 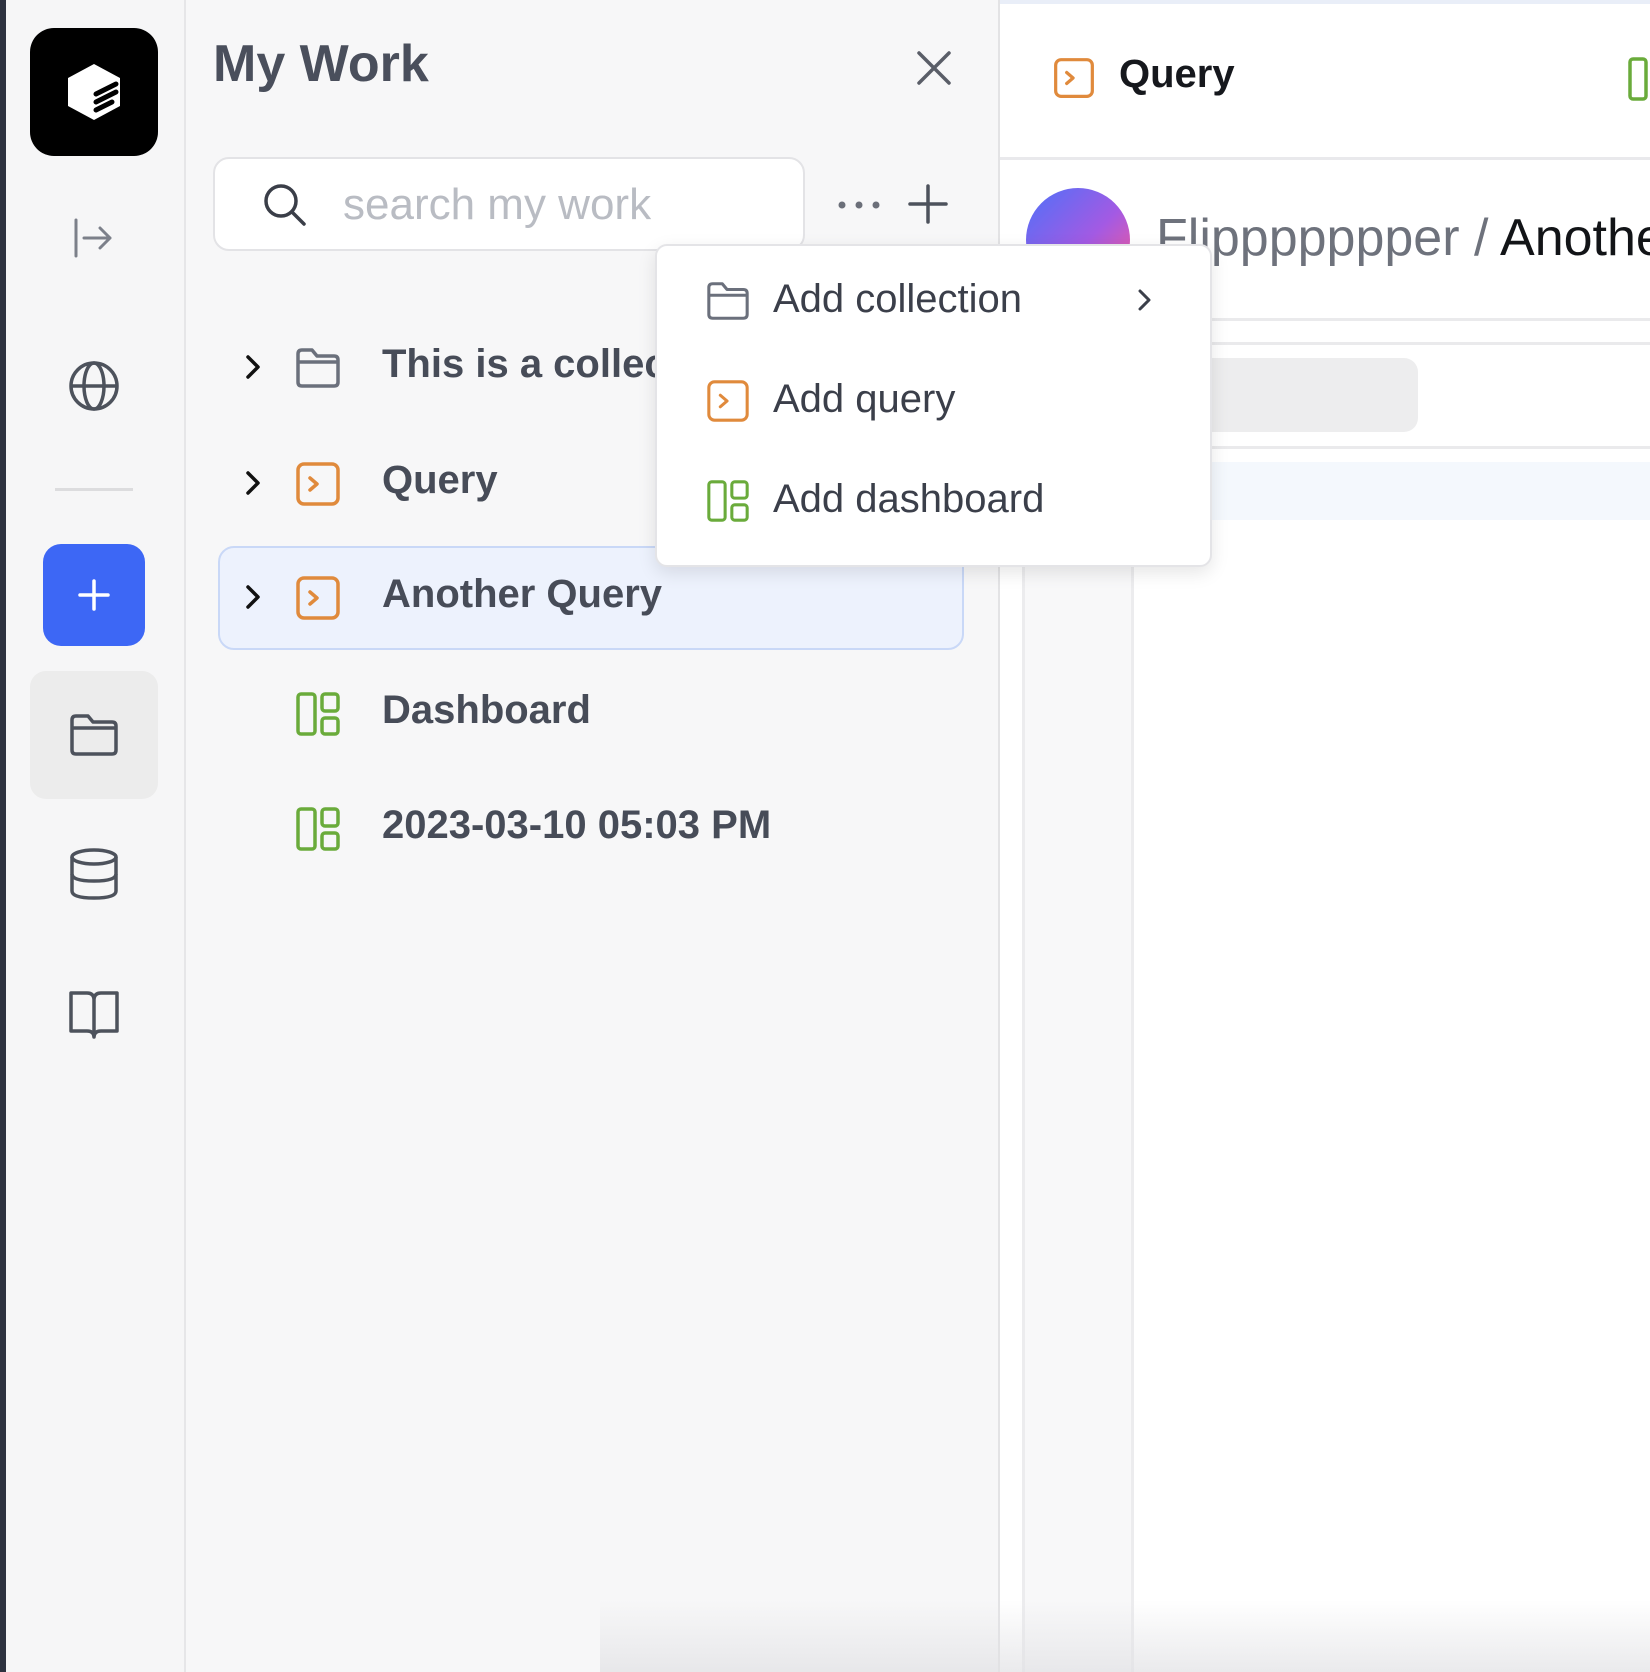 I want to click on new-item-button, so click(x=94, y=595).